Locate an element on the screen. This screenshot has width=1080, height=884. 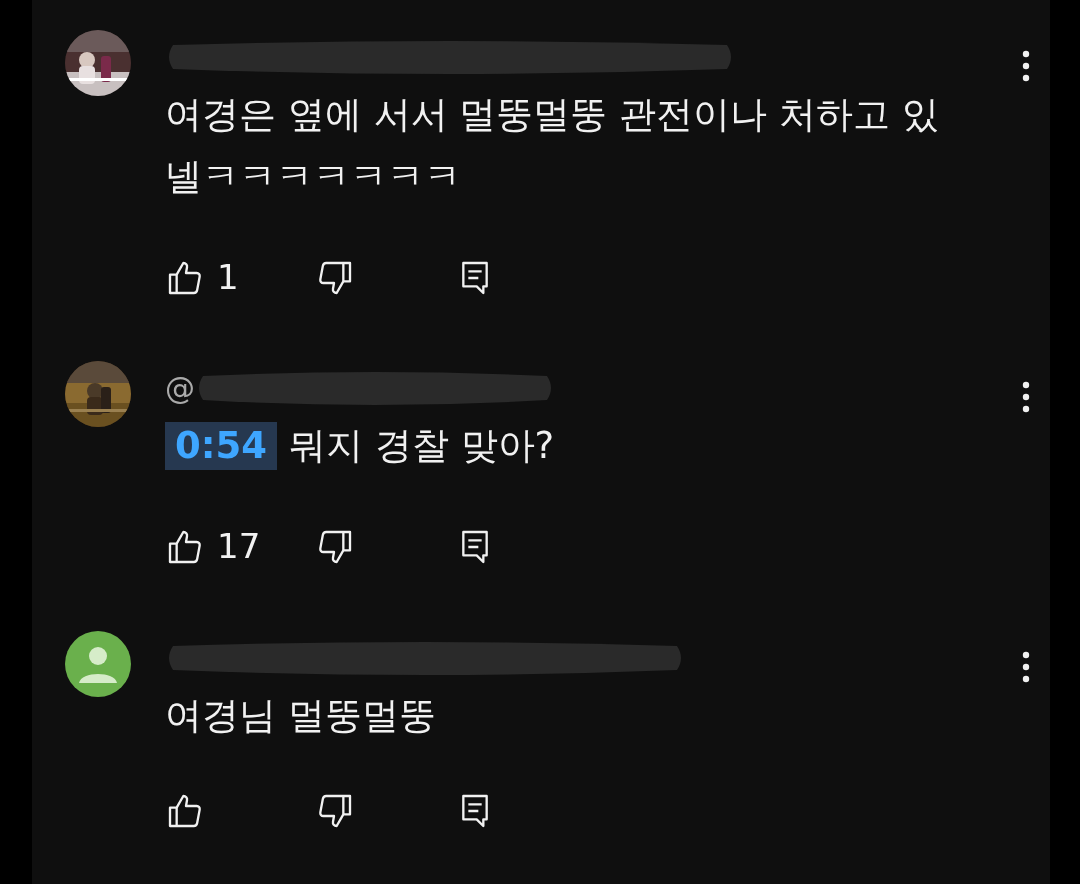
comment-text: 뭐지 경찰 맞아? is located at coordinates (422, 446).